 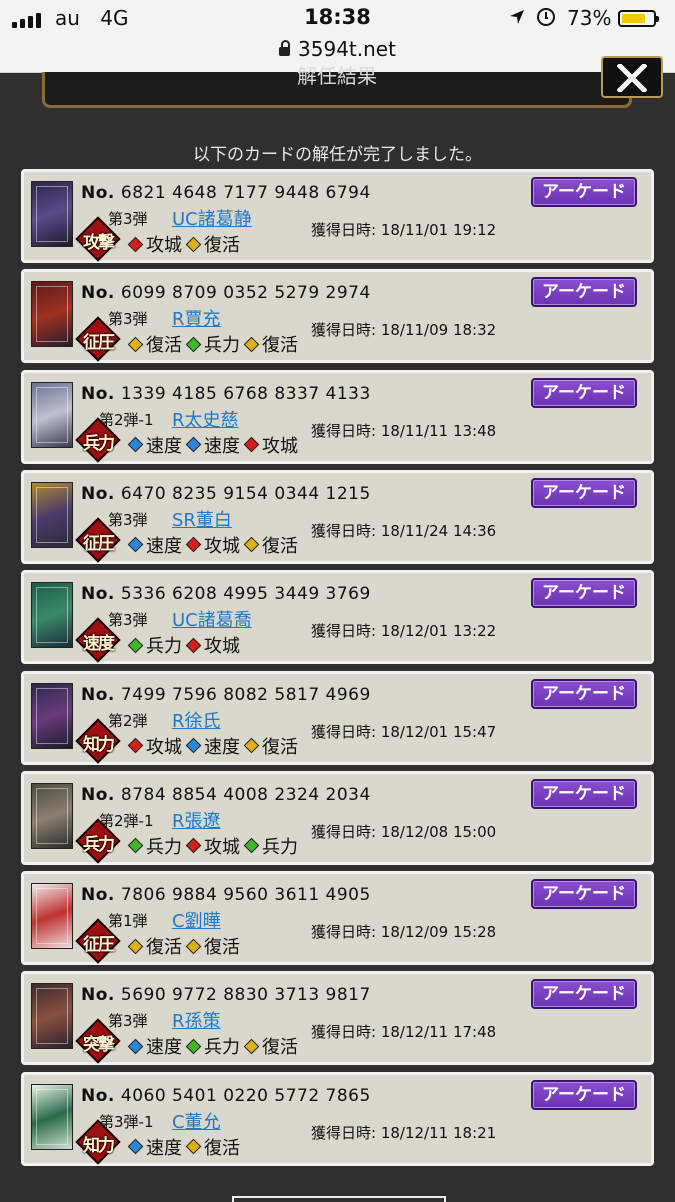 I want to click on address-bar: 3594t.net, so click(x=337, y=49).